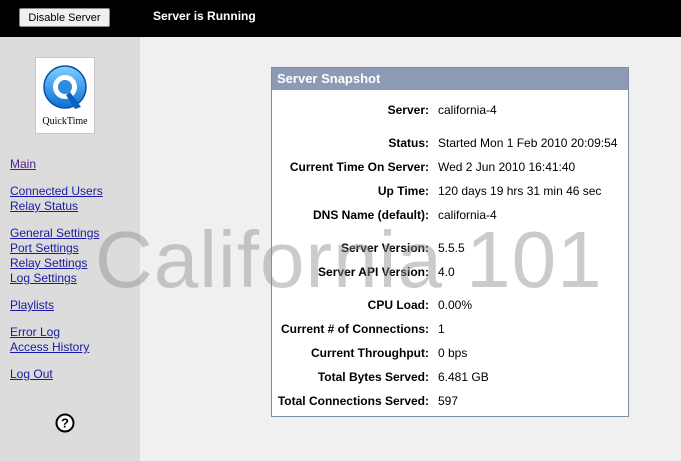 This screenshot has width=681, height=461. I want to click on server-status-text: Server is Running, so click(204, 16).